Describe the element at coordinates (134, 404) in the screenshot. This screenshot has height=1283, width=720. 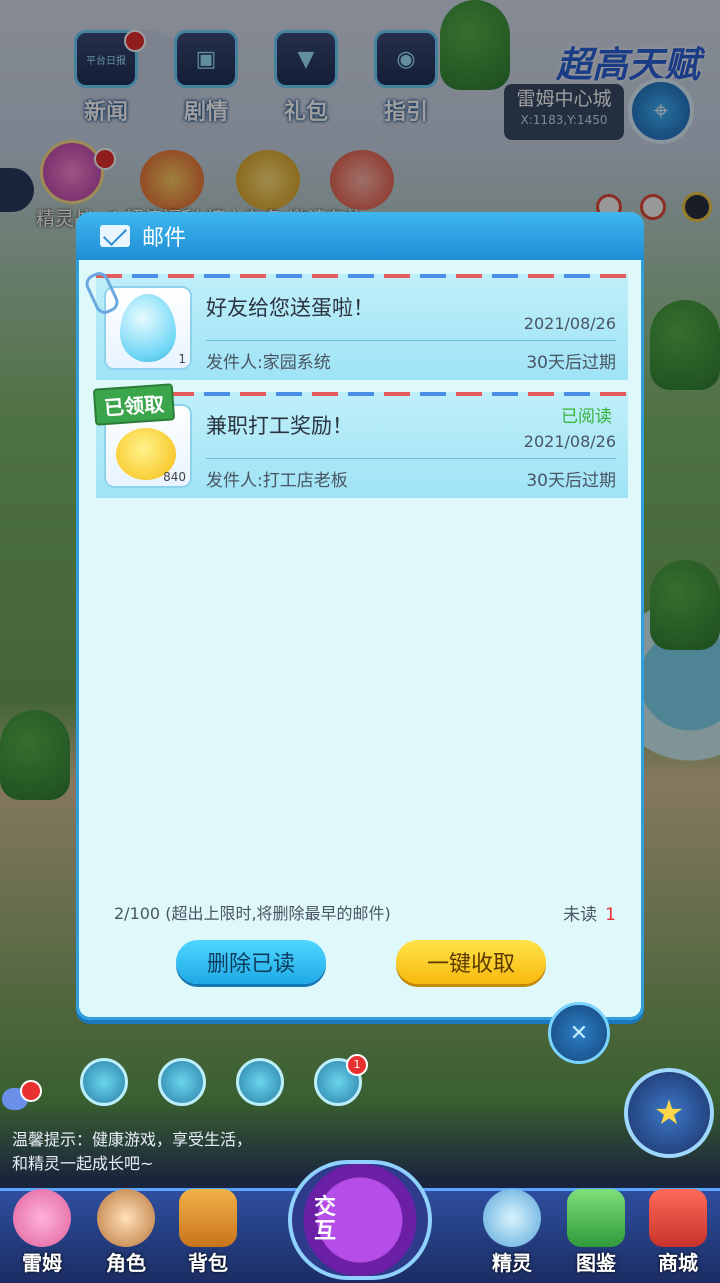
I see `claimed-badge: 已领取` at that location.